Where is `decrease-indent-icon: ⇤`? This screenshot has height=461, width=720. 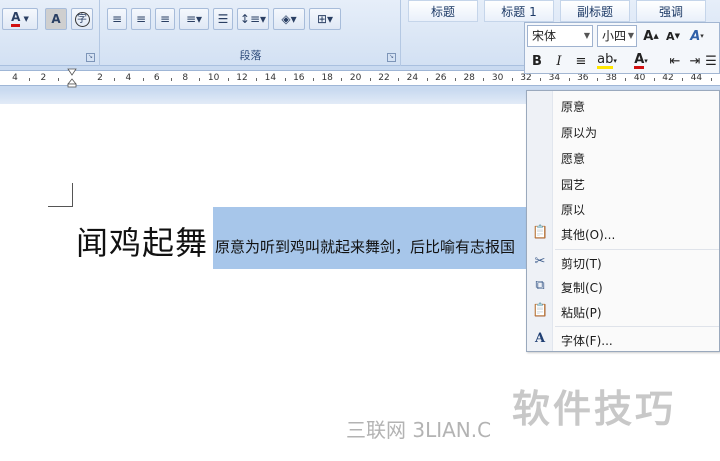 decrease-indent-icon: ⇤ is located at coordinates (675, 61).